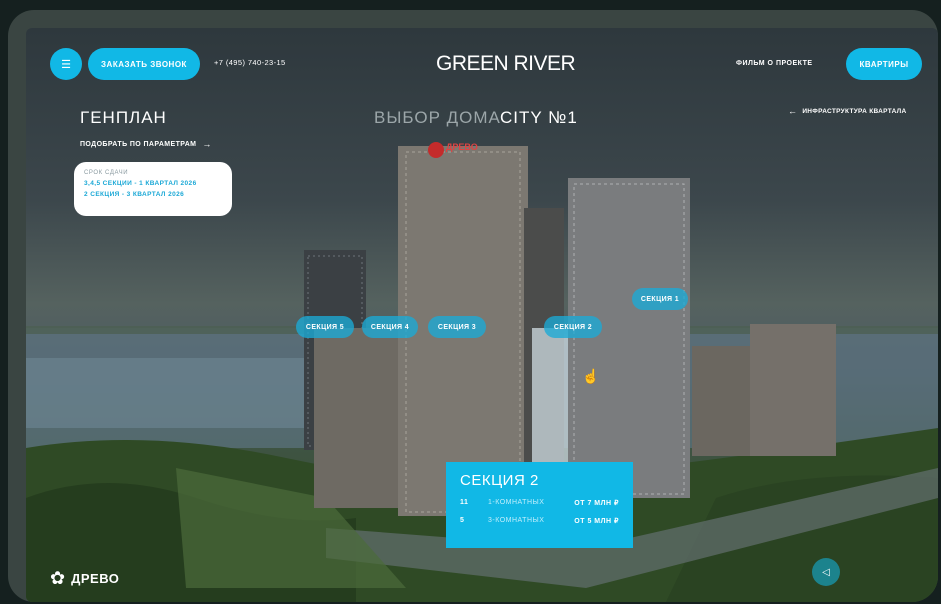  What do you see at coordinates (793, 111) in the screenshot?
I see `arrow-left-icon: ←` at bounding box center [793, 111].